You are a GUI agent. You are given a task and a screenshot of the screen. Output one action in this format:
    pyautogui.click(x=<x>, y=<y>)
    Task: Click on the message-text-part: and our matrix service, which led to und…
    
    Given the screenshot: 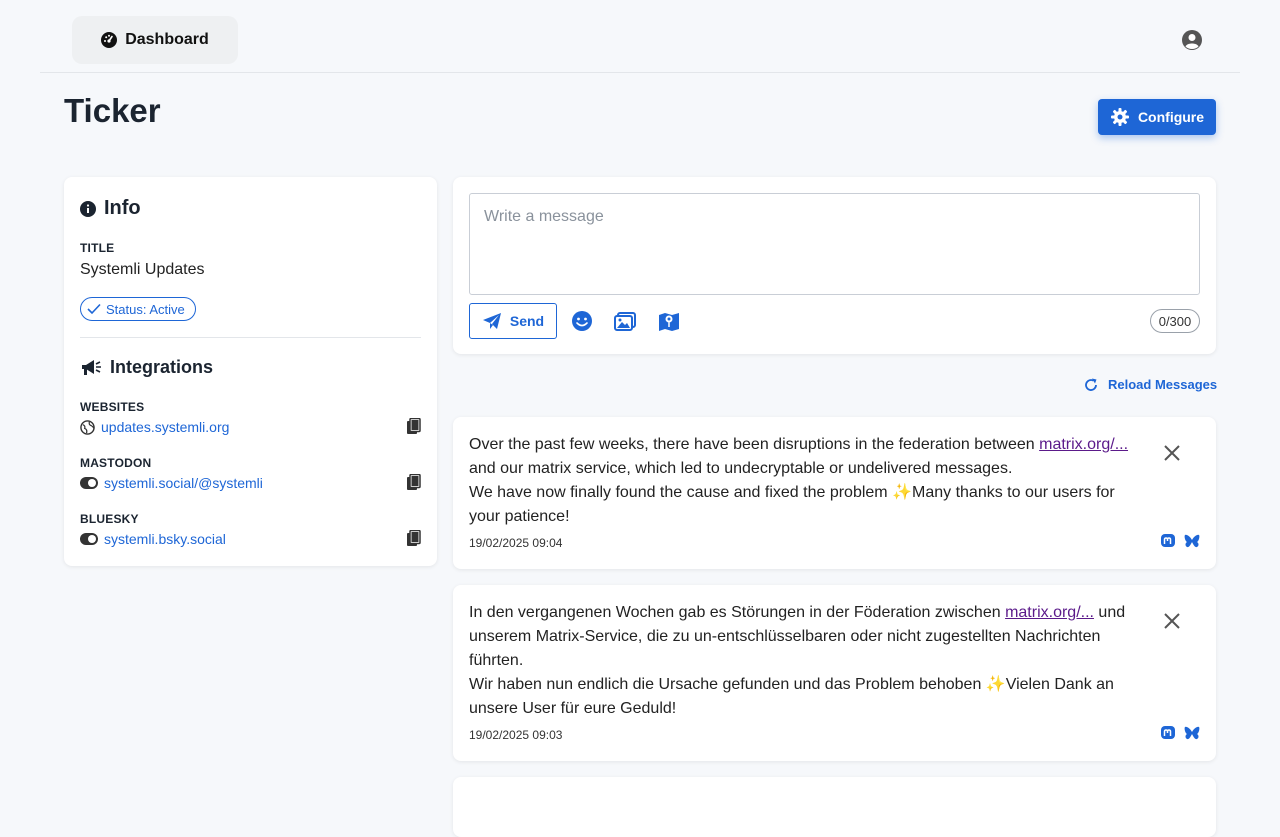 What is the action you would take?
    pyautogui.click(x=741, y=468)
    